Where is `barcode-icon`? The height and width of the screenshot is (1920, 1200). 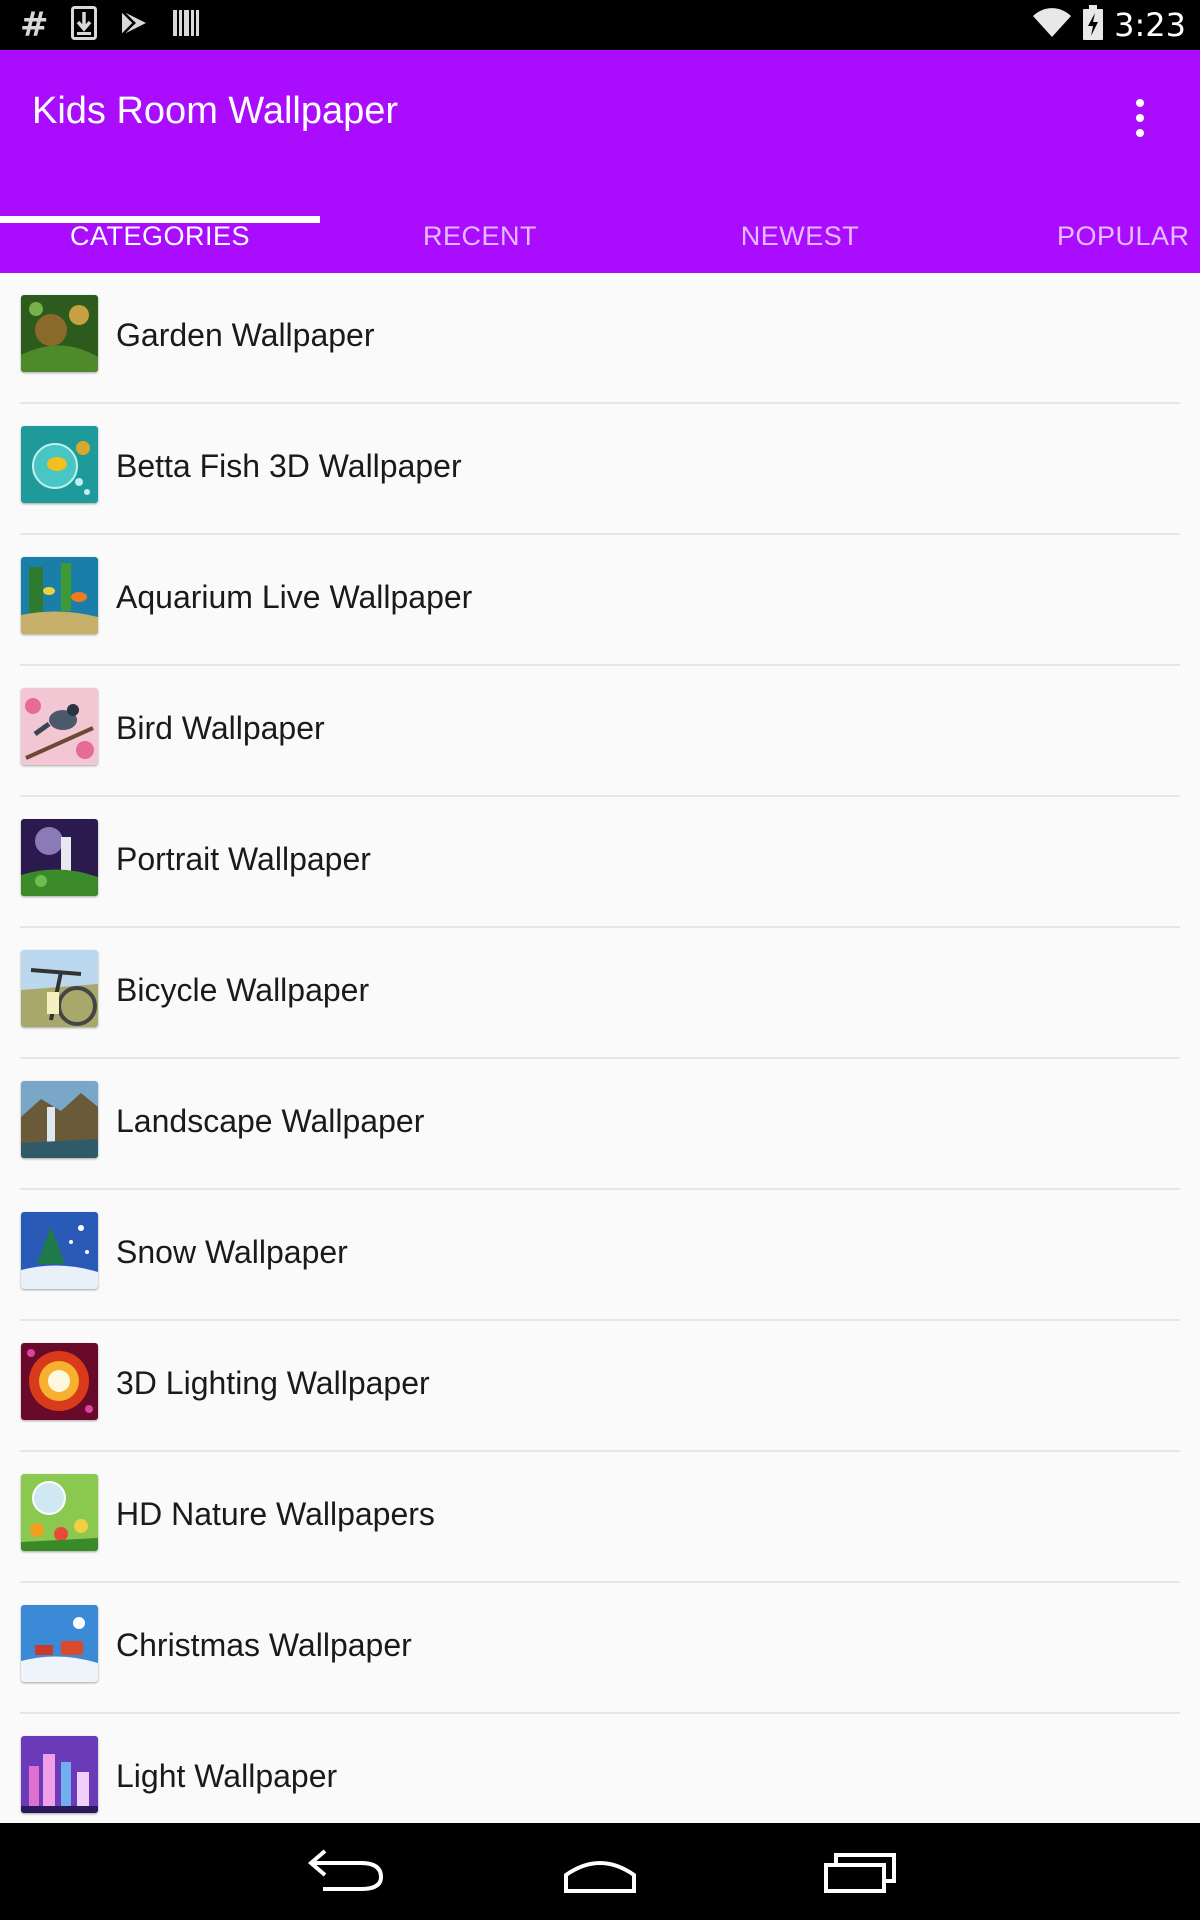 barcode-icon is located at coordinates (186, 25).